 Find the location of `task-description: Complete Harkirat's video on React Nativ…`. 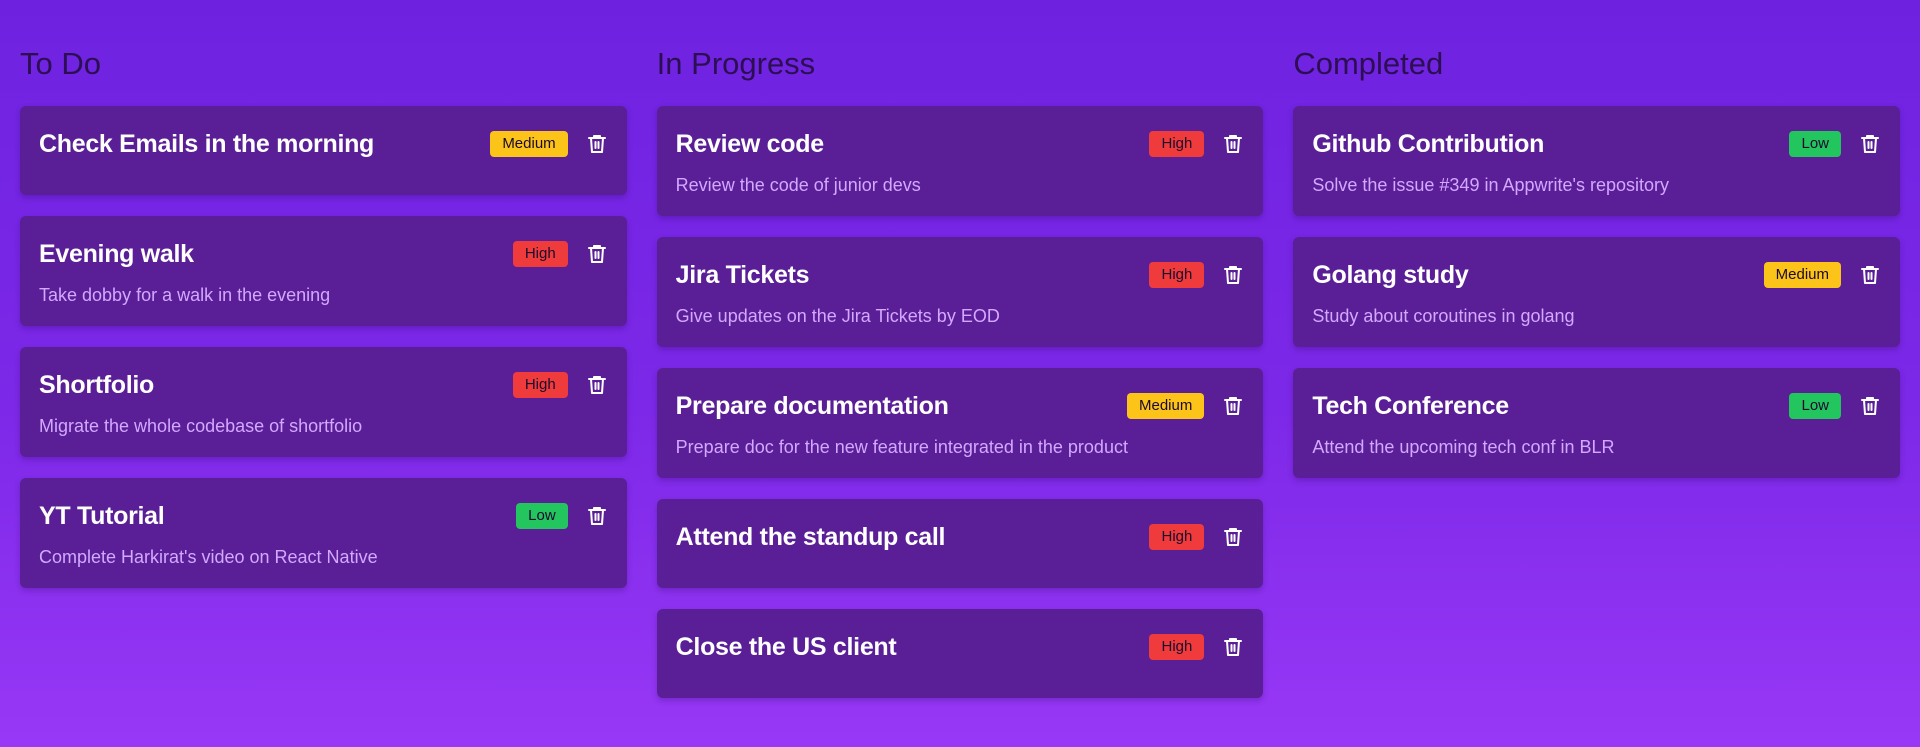

task-description: Complete Harkirat's video on React Nativ… is located at coordinates (208, 557).